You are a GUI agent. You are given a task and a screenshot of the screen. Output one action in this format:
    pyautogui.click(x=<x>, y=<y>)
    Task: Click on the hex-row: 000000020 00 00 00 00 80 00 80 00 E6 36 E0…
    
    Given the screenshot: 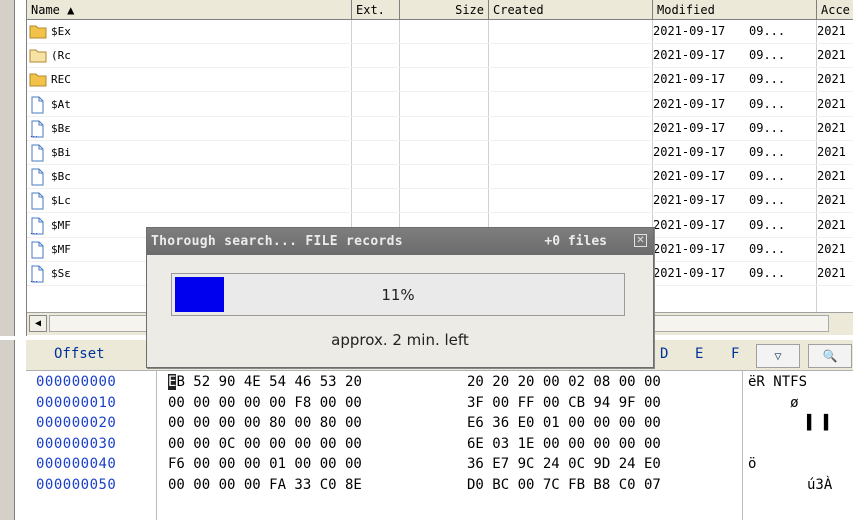 What is the action you would take?
    pyautogui.click(x=439, y=422)
    